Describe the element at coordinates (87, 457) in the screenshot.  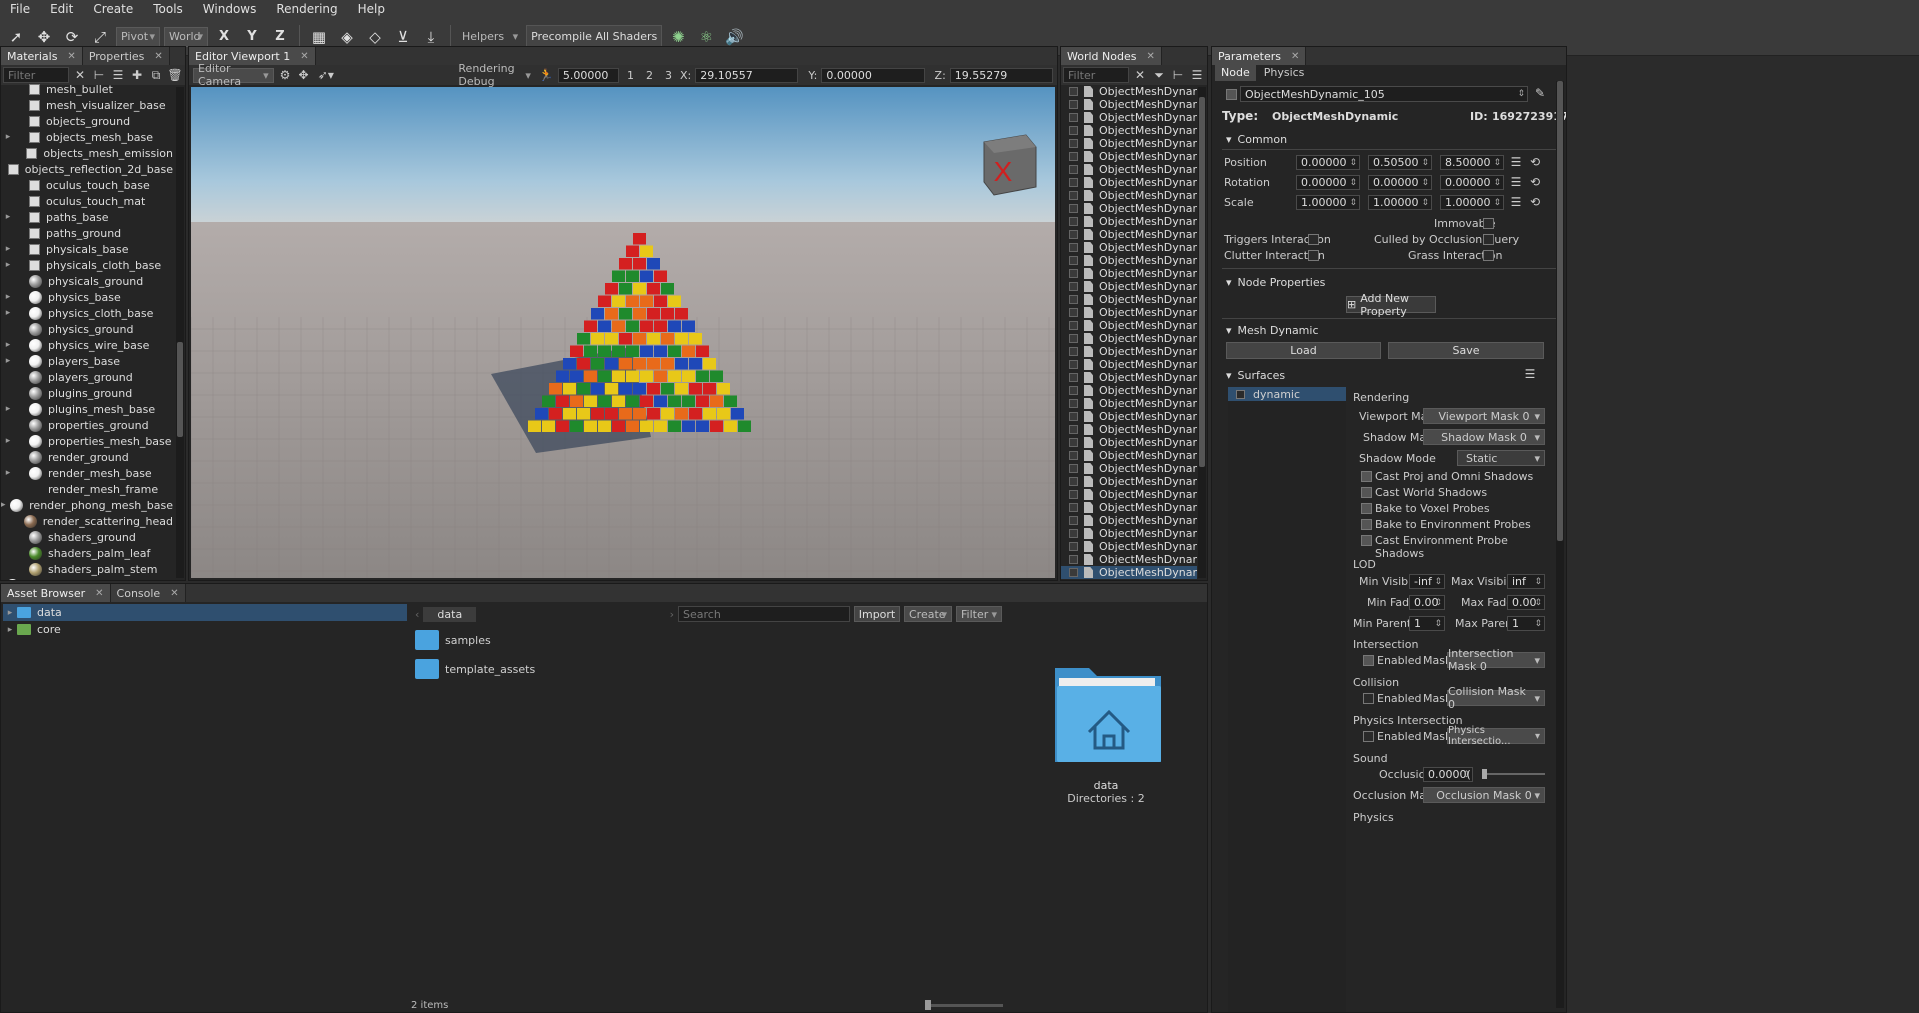
I see `material-item: render_ground` at that location.